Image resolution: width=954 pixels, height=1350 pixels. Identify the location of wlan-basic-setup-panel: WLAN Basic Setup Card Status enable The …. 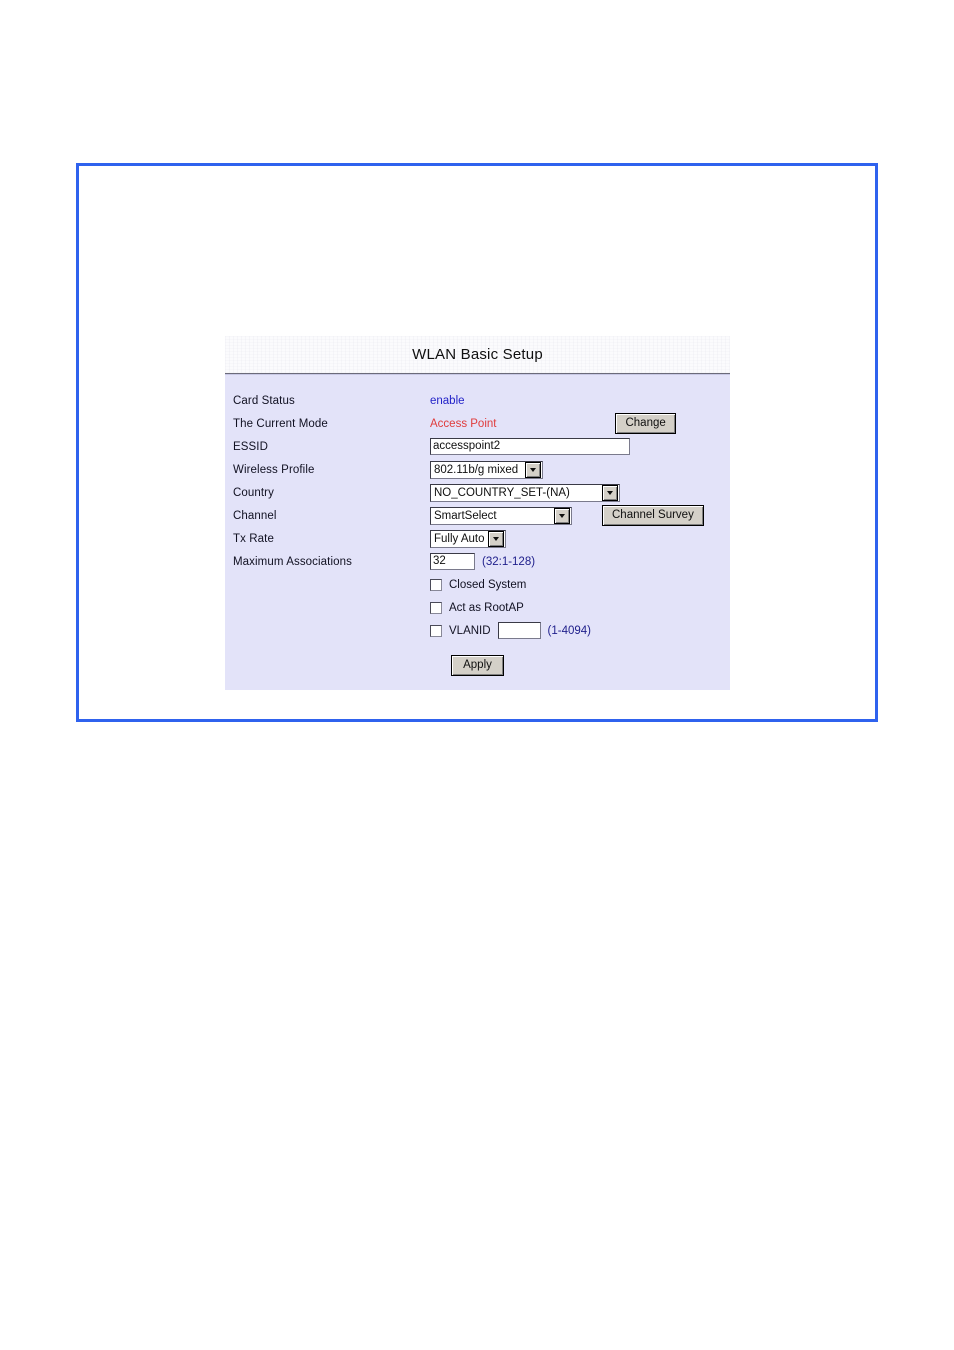
(477, 513).